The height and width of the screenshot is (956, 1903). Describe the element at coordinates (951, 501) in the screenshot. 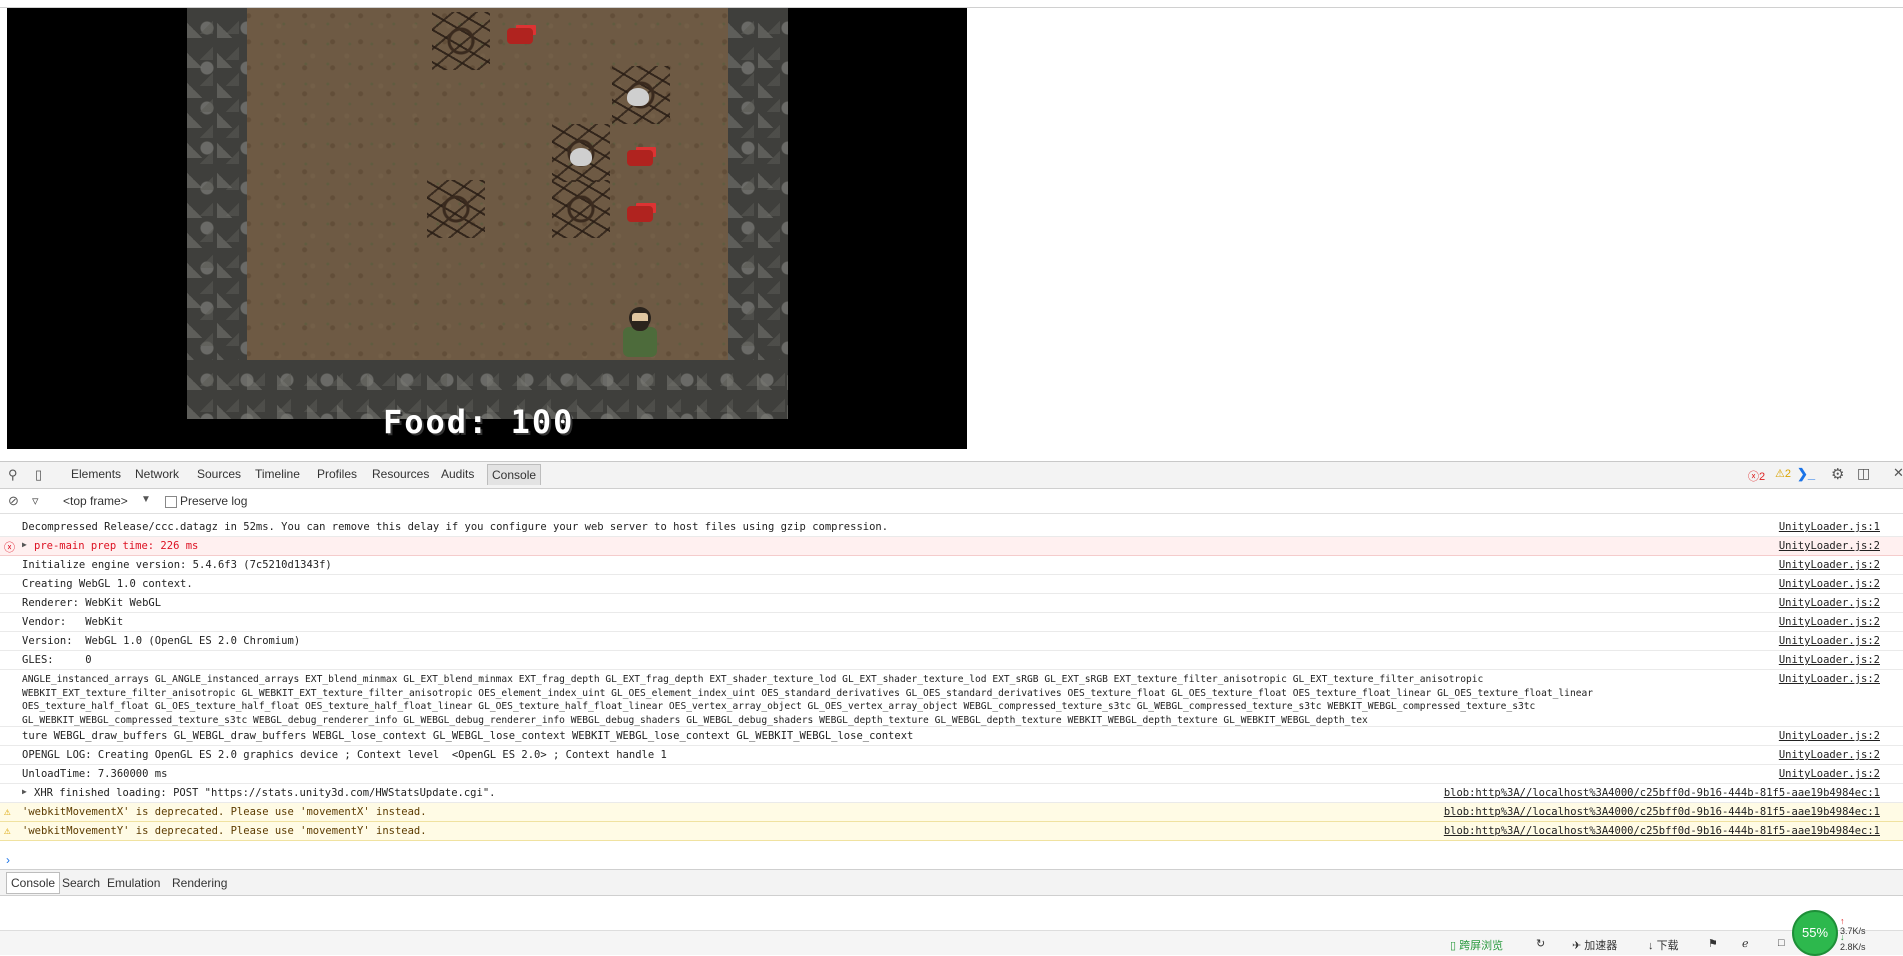

I see `console-filter-bar: ⊘ ▿ <top frame> ▼ Preserve log` at that location.